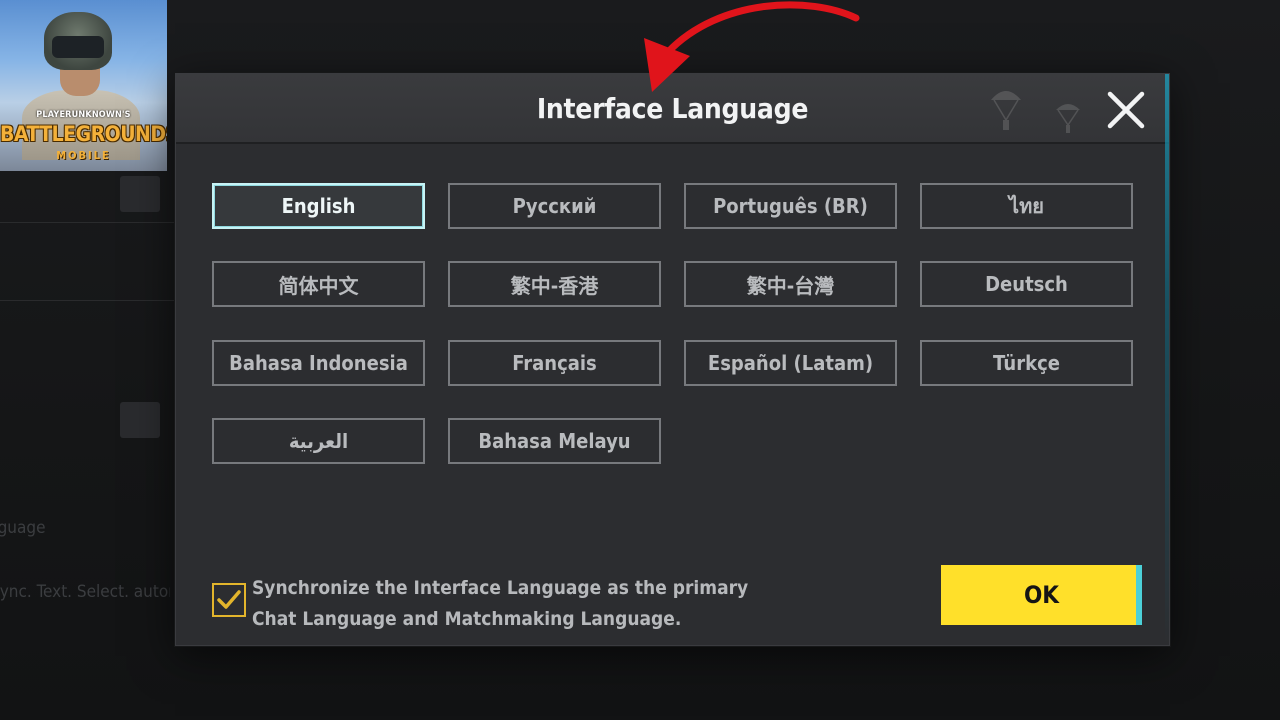  Describe the element at coordinates (554, 206) in the screenshot. I see `language-option-russian: Русский` at that location.